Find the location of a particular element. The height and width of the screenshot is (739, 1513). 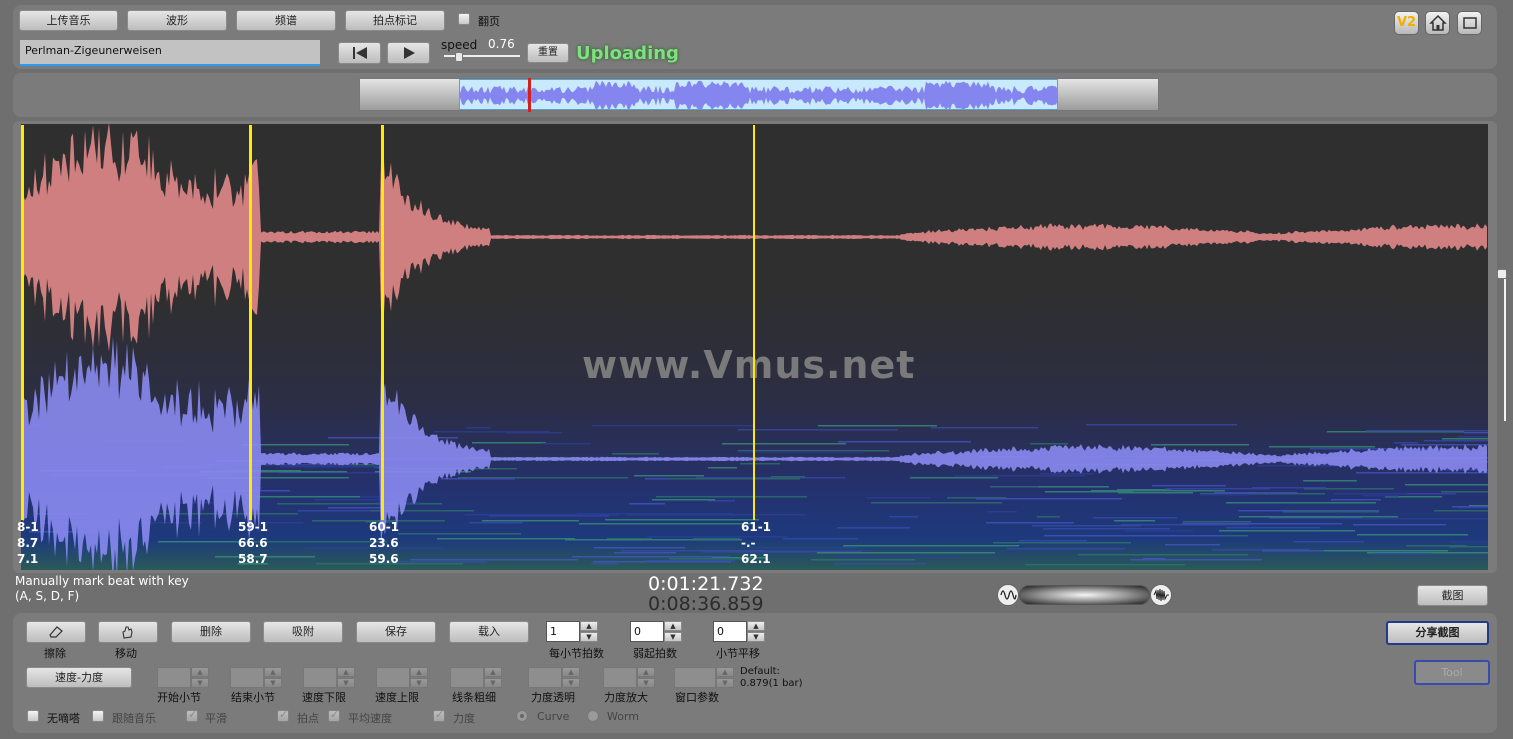

overview-waveform is located at coordinates (758, 94).